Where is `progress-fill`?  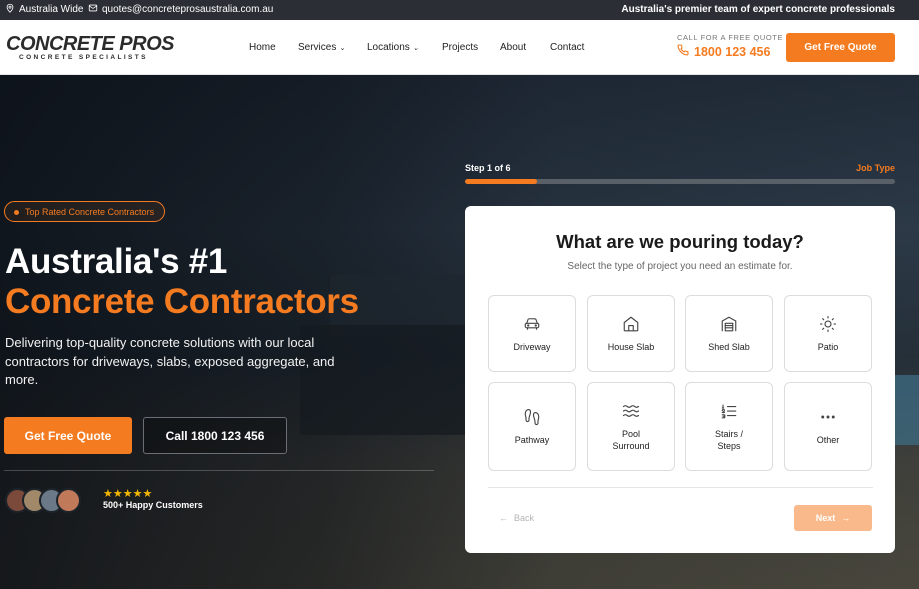 progress-fill is located at coordinates (501, 181).